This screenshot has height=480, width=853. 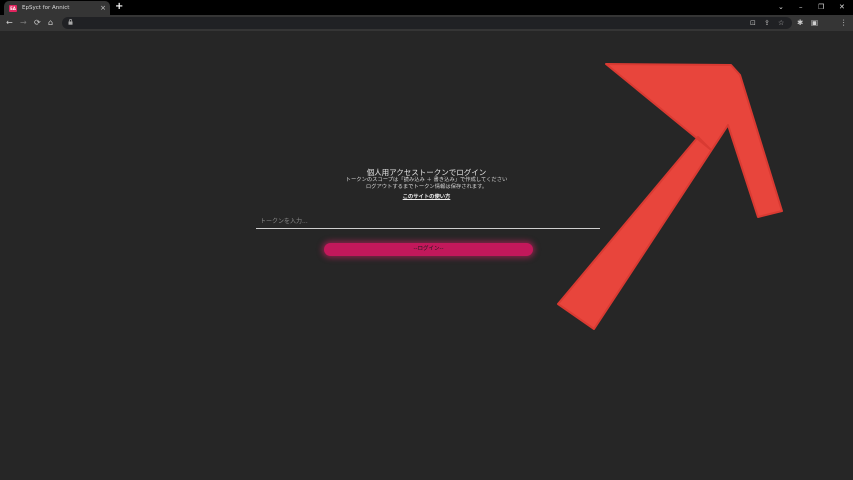 I want to click on address-bar: ⊡ ⇪ ☆, so click(x=427, y=23).